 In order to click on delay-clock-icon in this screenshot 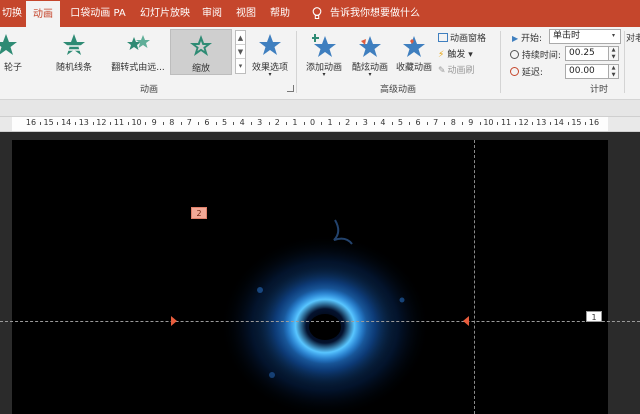, I will do `click(514, 71)`.